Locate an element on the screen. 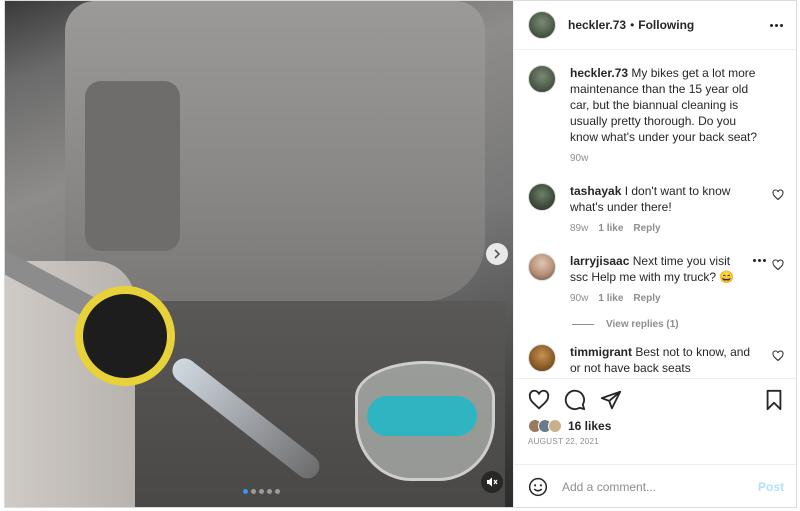 The width and height of the screenshot is (800, 511). comment-icon is located at coordinates (575, 400).